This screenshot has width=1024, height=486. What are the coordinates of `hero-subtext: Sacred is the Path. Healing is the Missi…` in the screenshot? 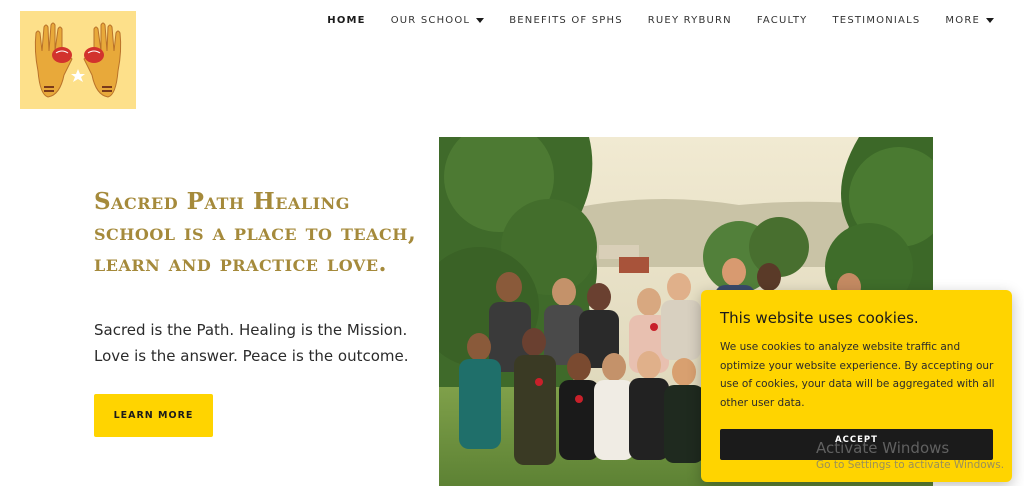 It's located at (251, 343).